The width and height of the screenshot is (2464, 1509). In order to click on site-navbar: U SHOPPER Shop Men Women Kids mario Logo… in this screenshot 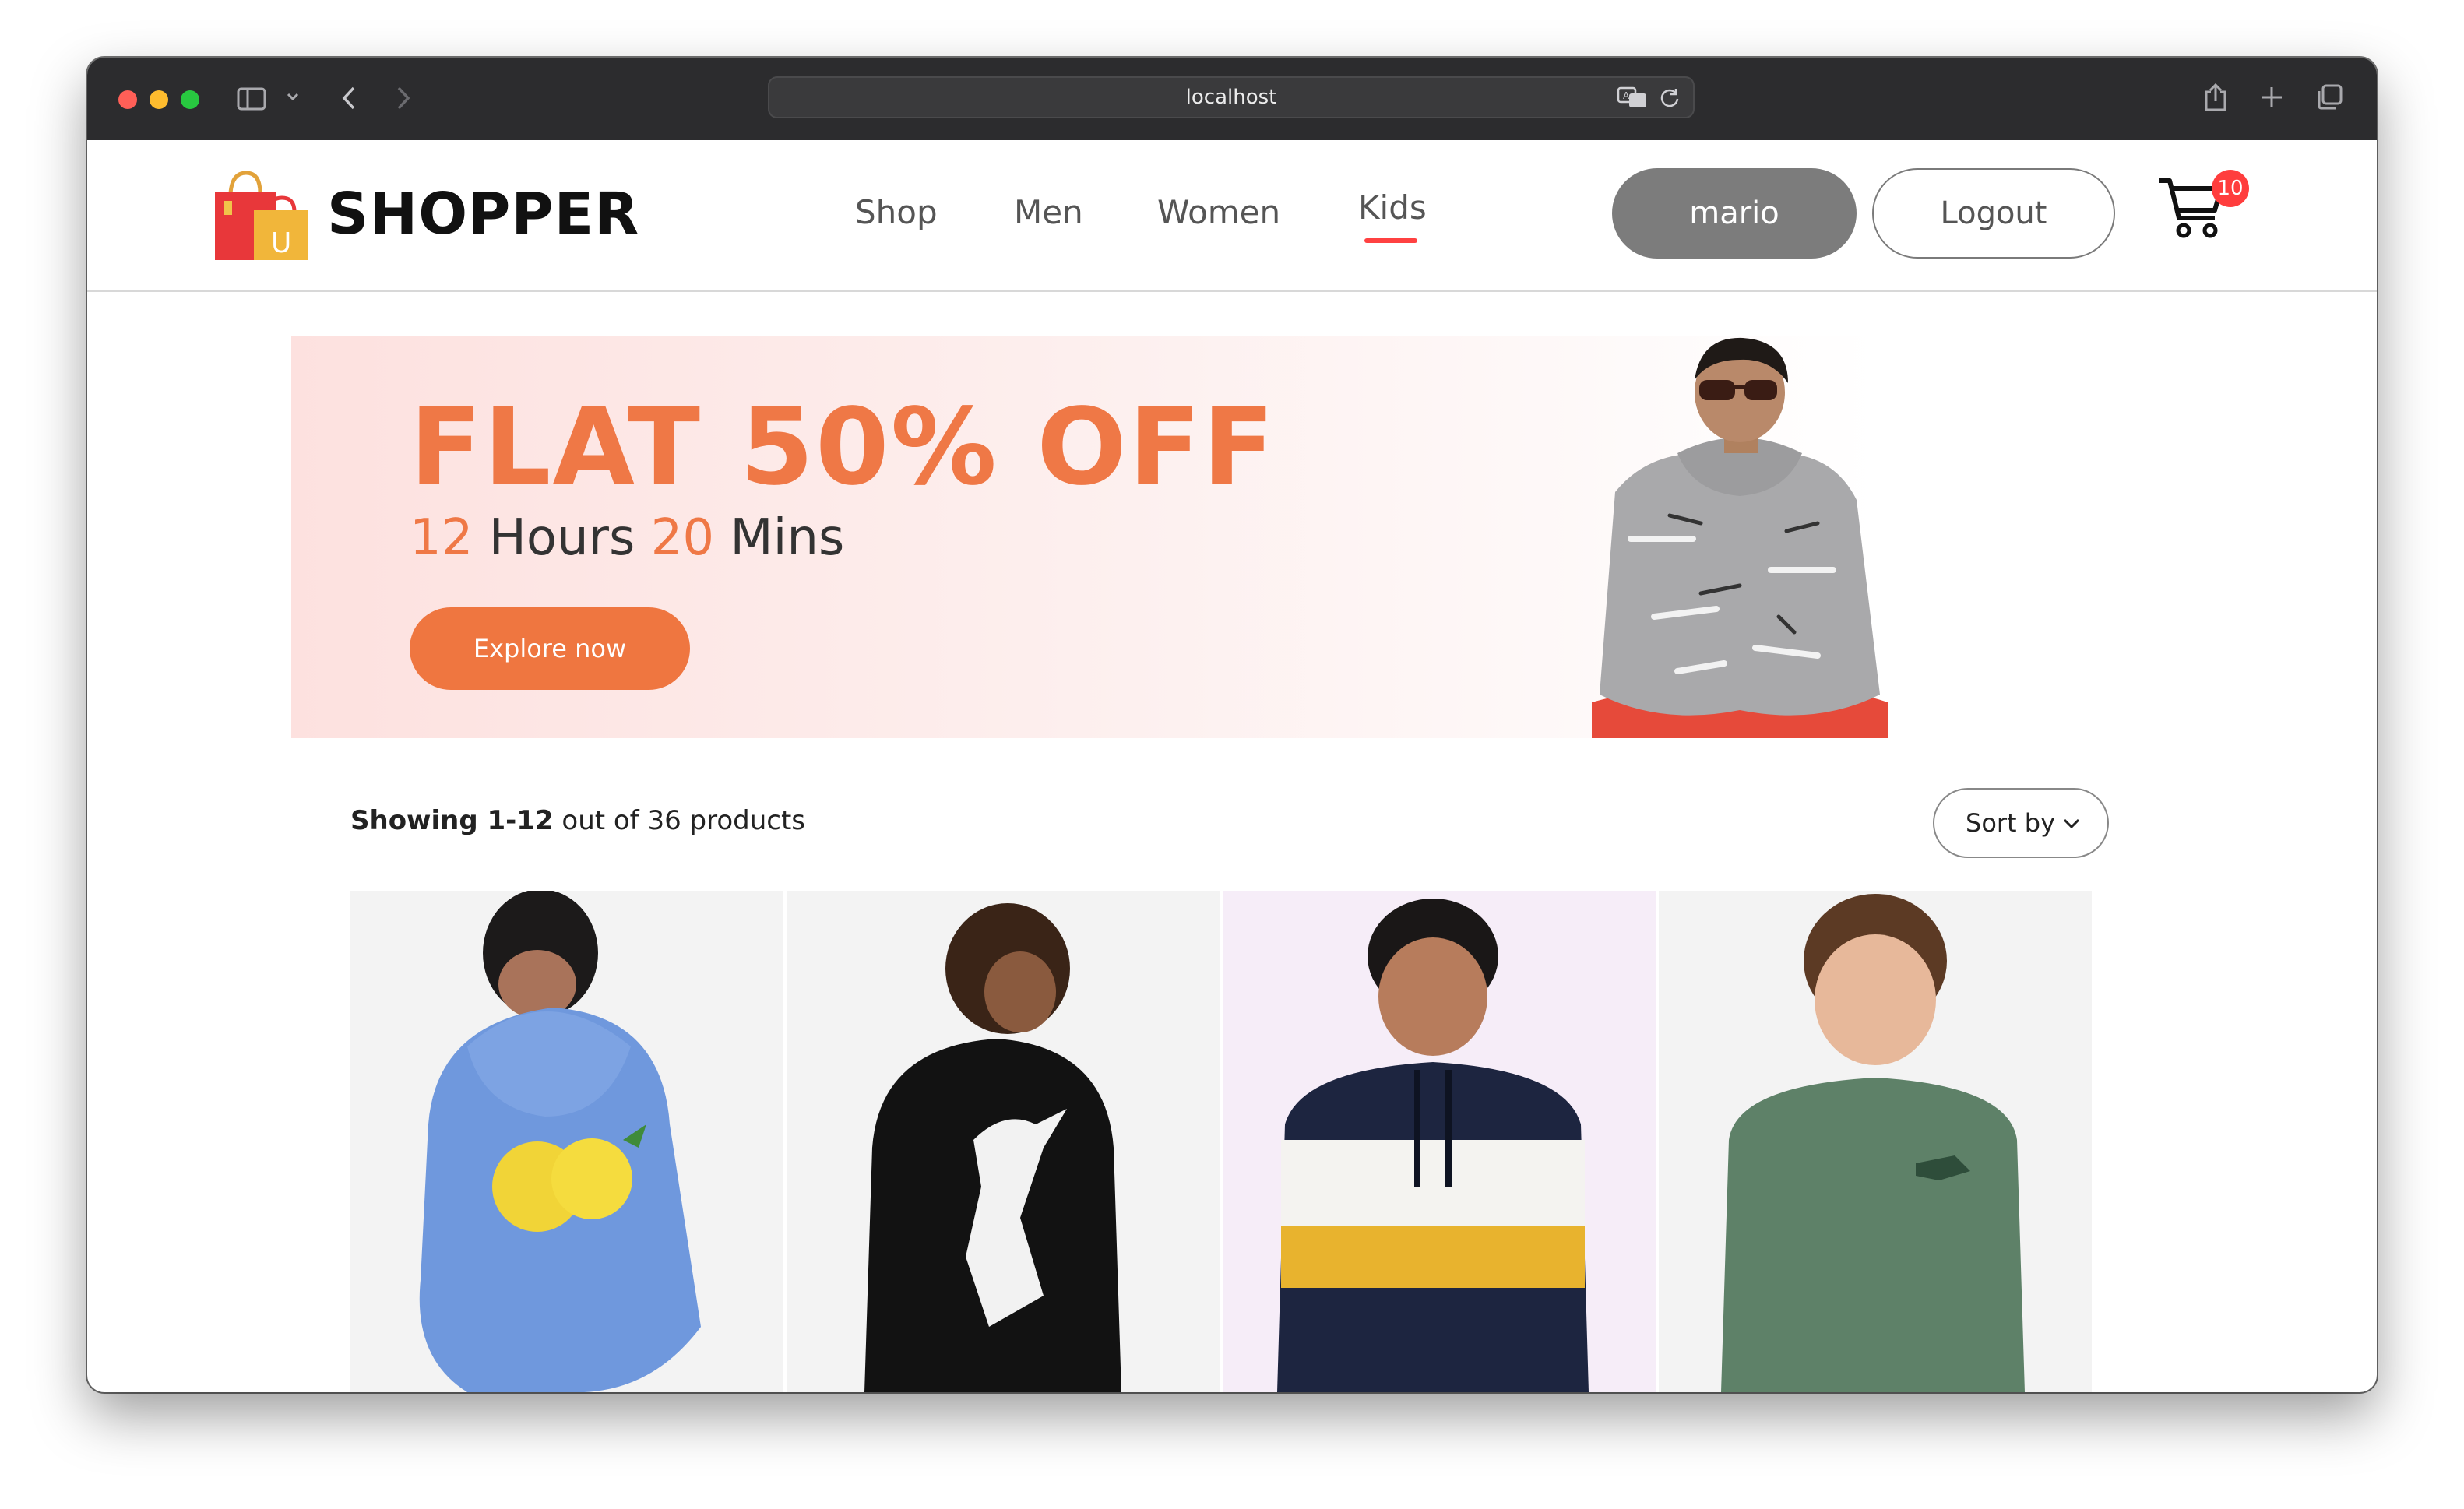, I will do `click(1232, 216)`.